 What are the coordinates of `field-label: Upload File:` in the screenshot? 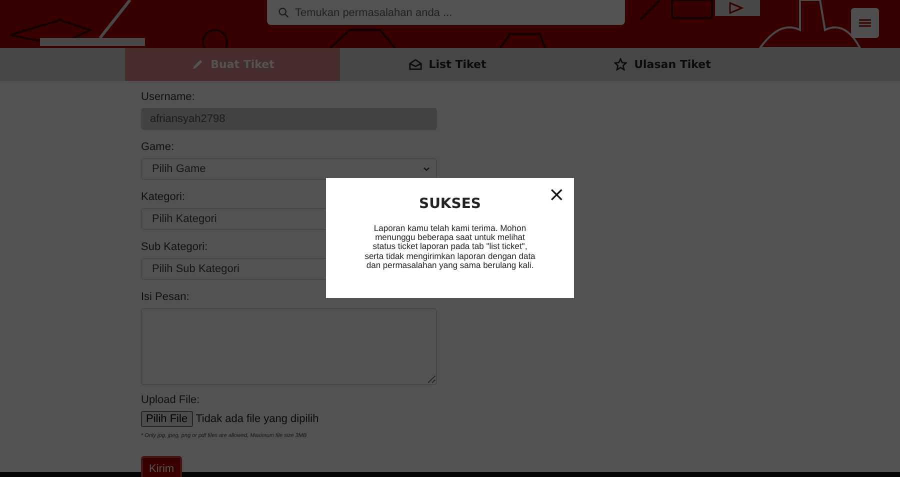 It's located at (170, 400).